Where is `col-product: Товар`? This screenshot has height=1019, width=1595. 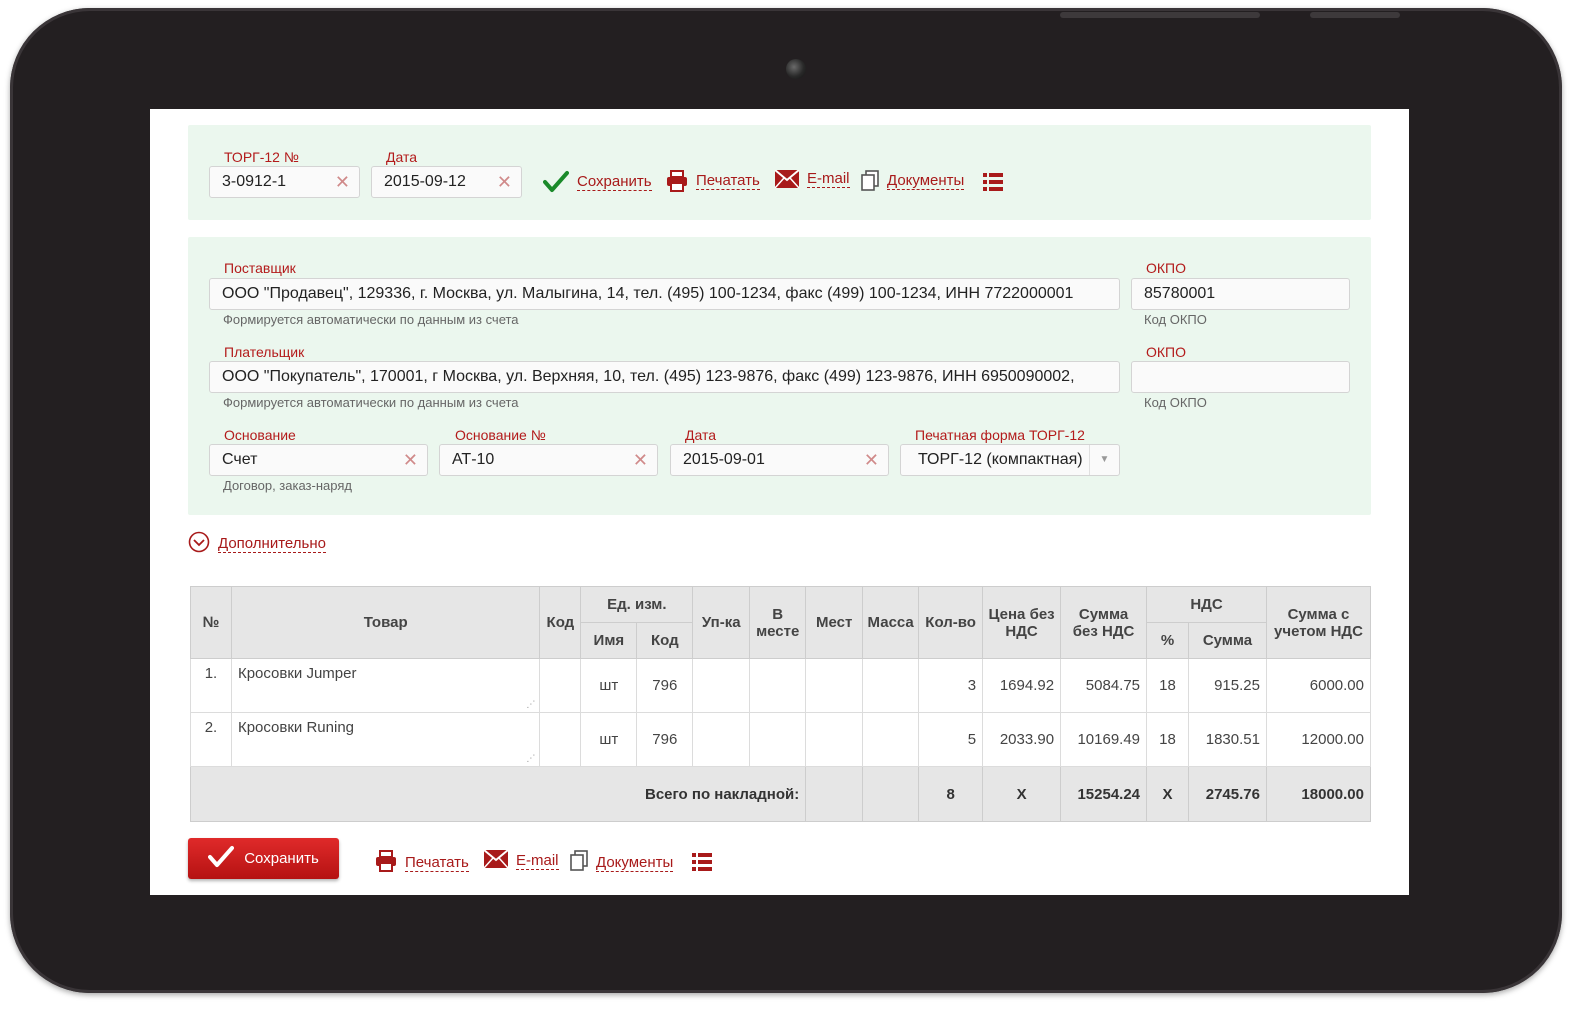
col-product: Товар is located at coordinates (385, 622).